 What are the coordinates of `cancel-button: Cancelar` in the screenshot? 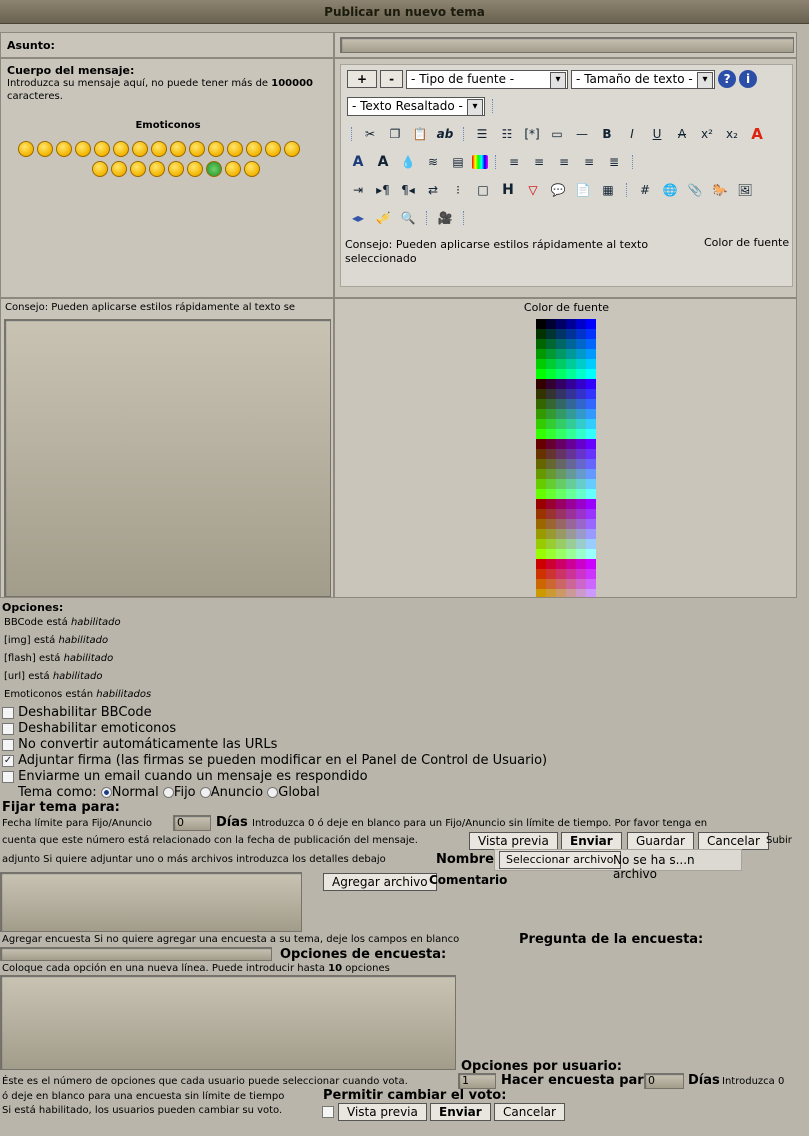 It's located at (733, 841).